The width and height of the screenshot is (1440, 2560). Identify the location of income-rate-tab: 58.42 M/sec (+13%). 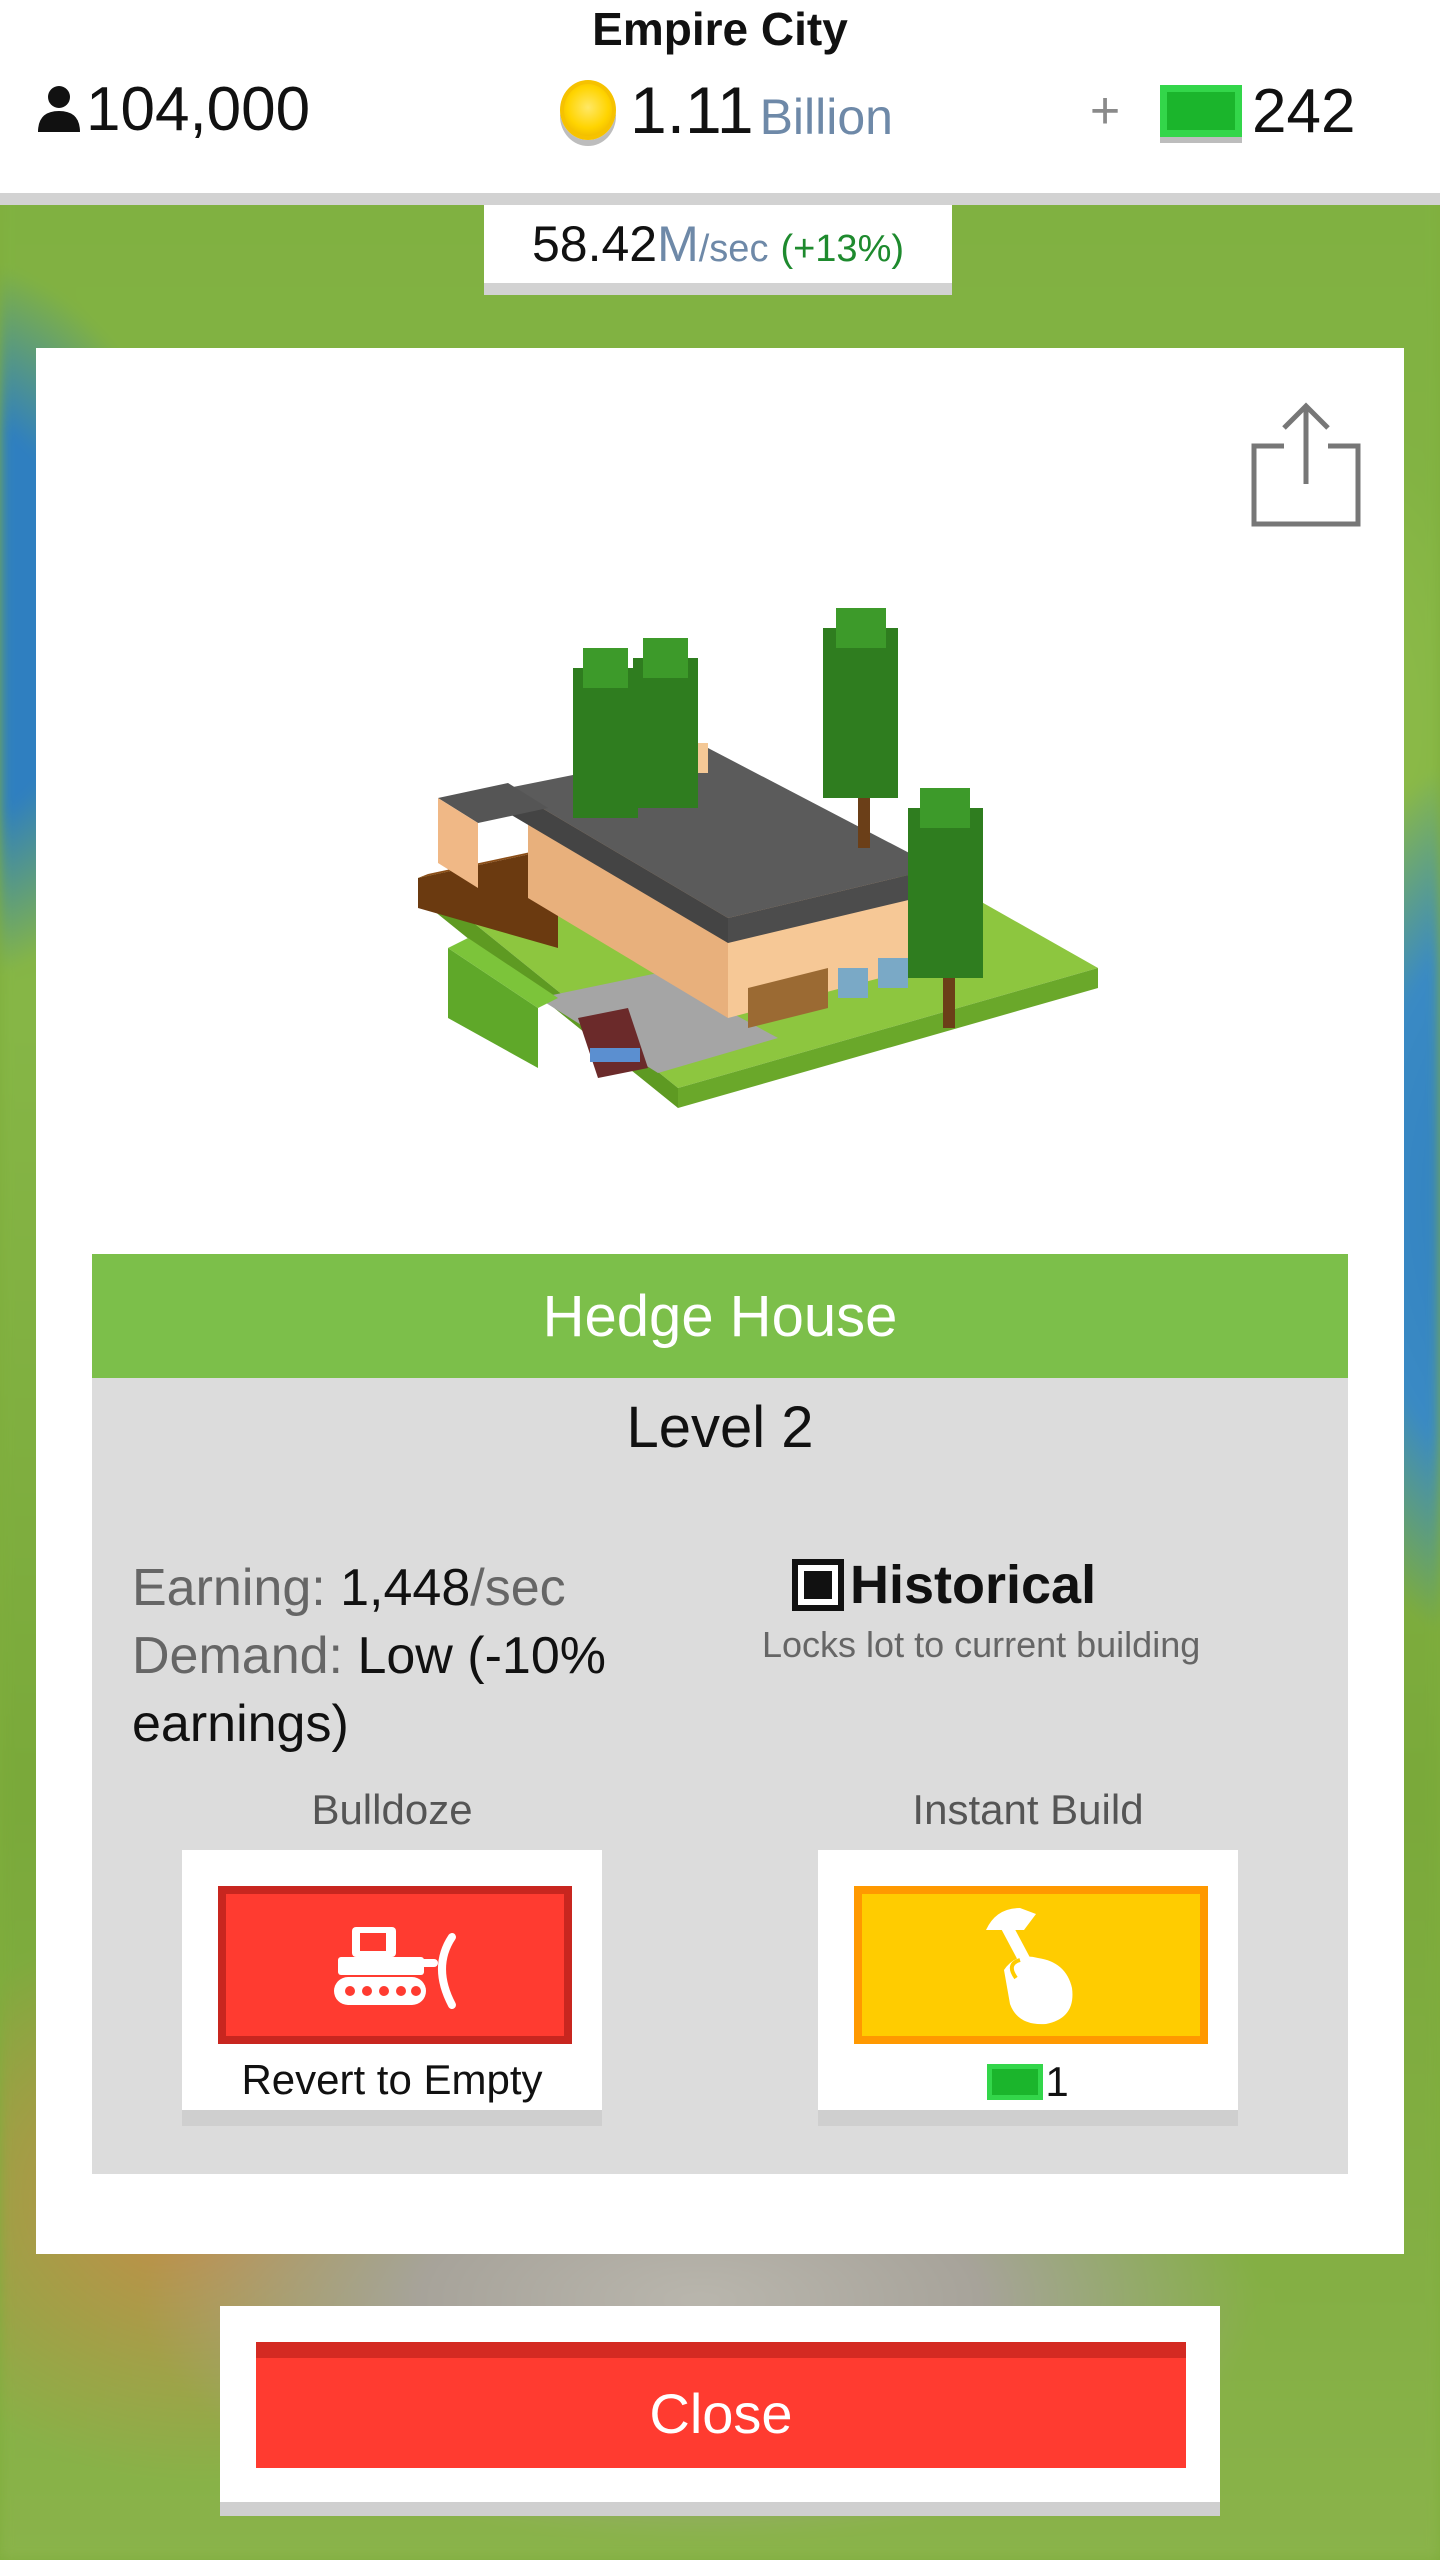
(718, 250).